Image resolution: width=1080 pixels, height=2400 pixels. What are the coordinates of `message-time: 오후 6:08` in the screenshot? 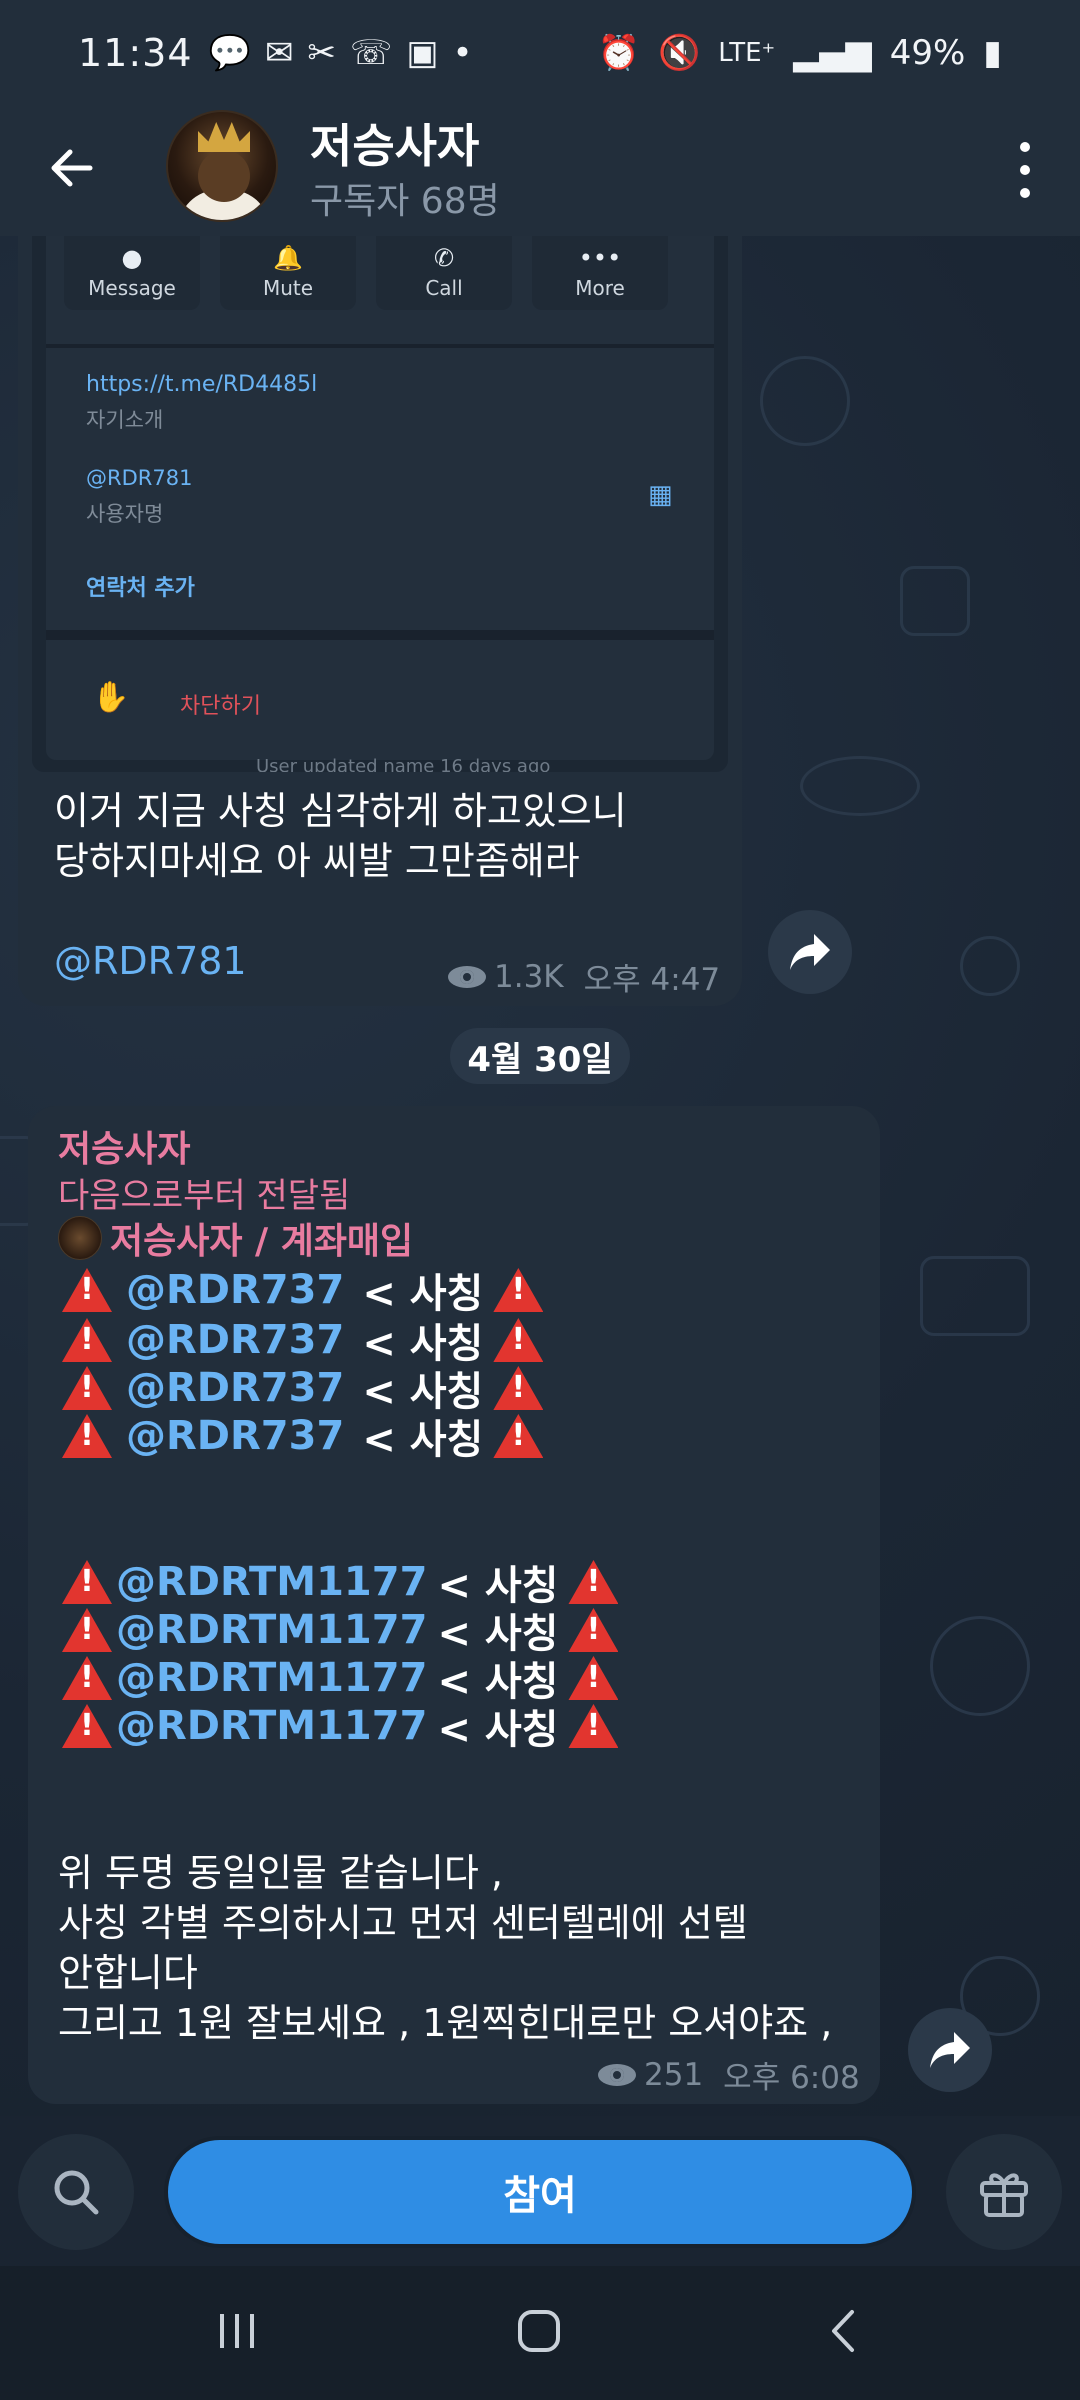 It's located at (791, 2078).